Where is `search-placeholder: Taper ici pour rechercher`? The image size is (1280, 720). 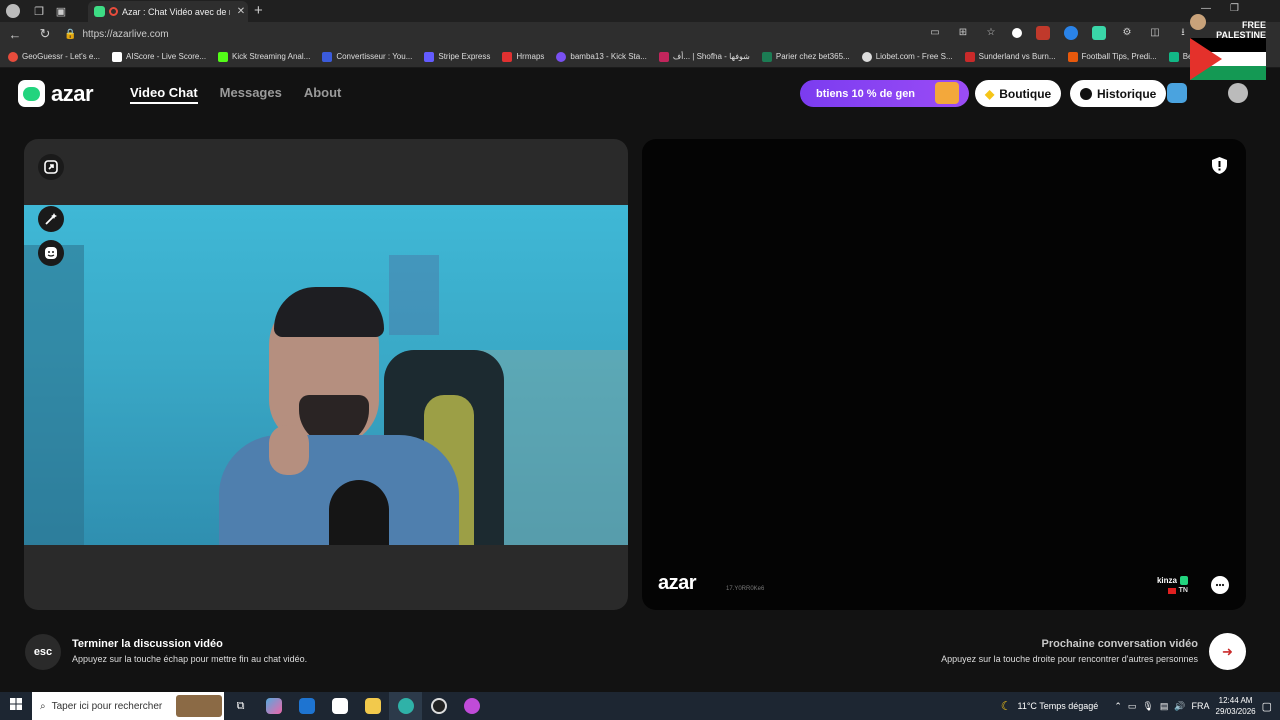 search-placeholder: Taper ici pour rechercher is located at coordinates (107, 706).